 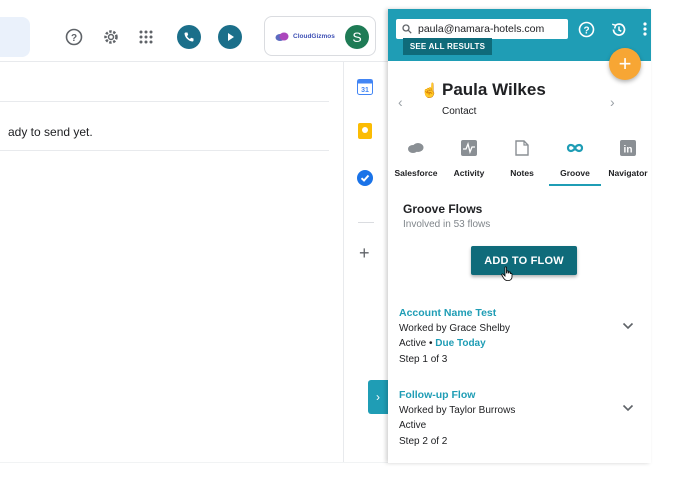 I want to click on flow-name-link: Follow-up Flow, so click(x=437, y=395).